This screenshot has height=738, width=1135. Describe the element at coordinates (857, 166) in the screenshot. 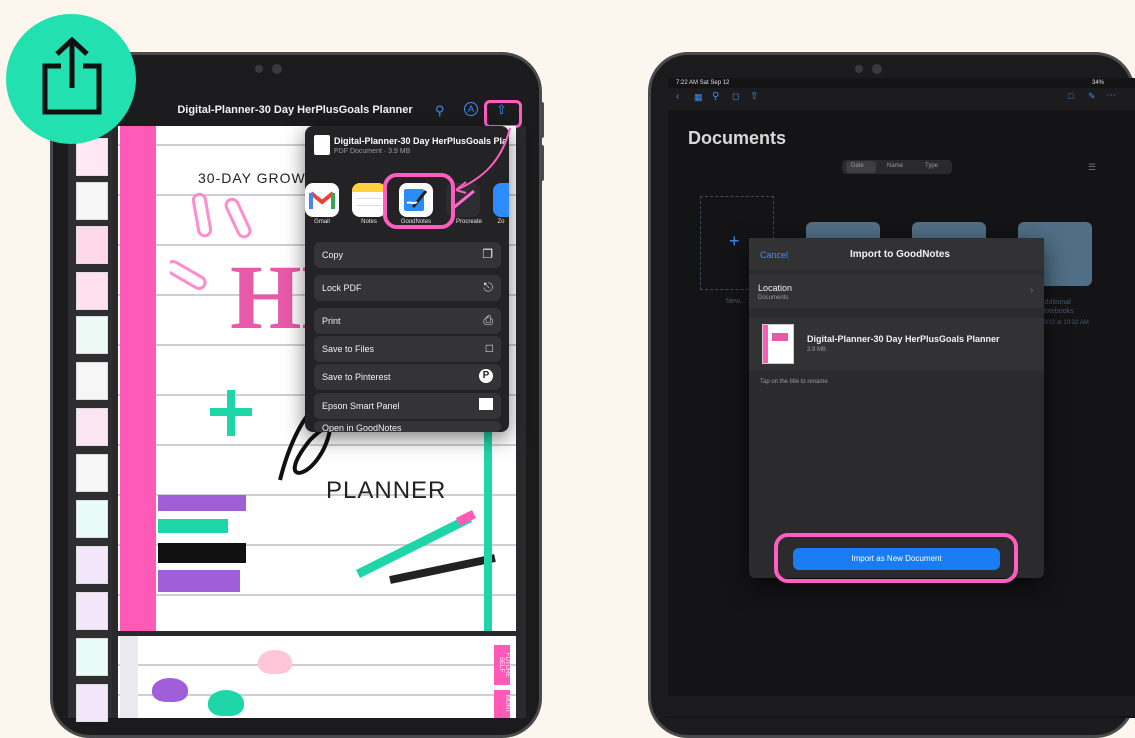

I see `sort-date: Date` at that location.